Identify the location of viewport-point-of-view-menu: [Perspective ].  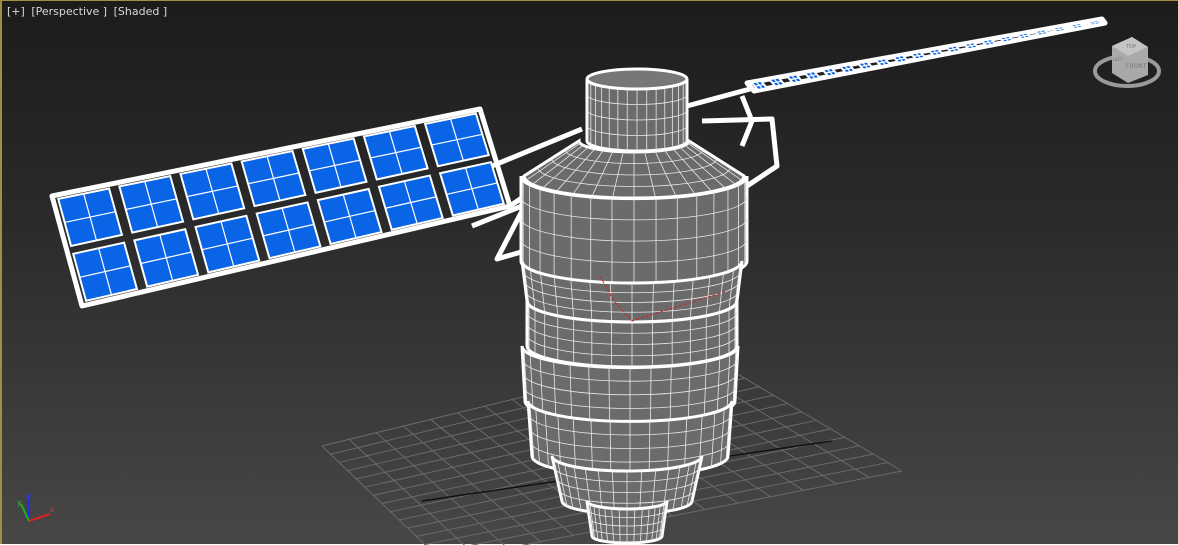
(69, 11).